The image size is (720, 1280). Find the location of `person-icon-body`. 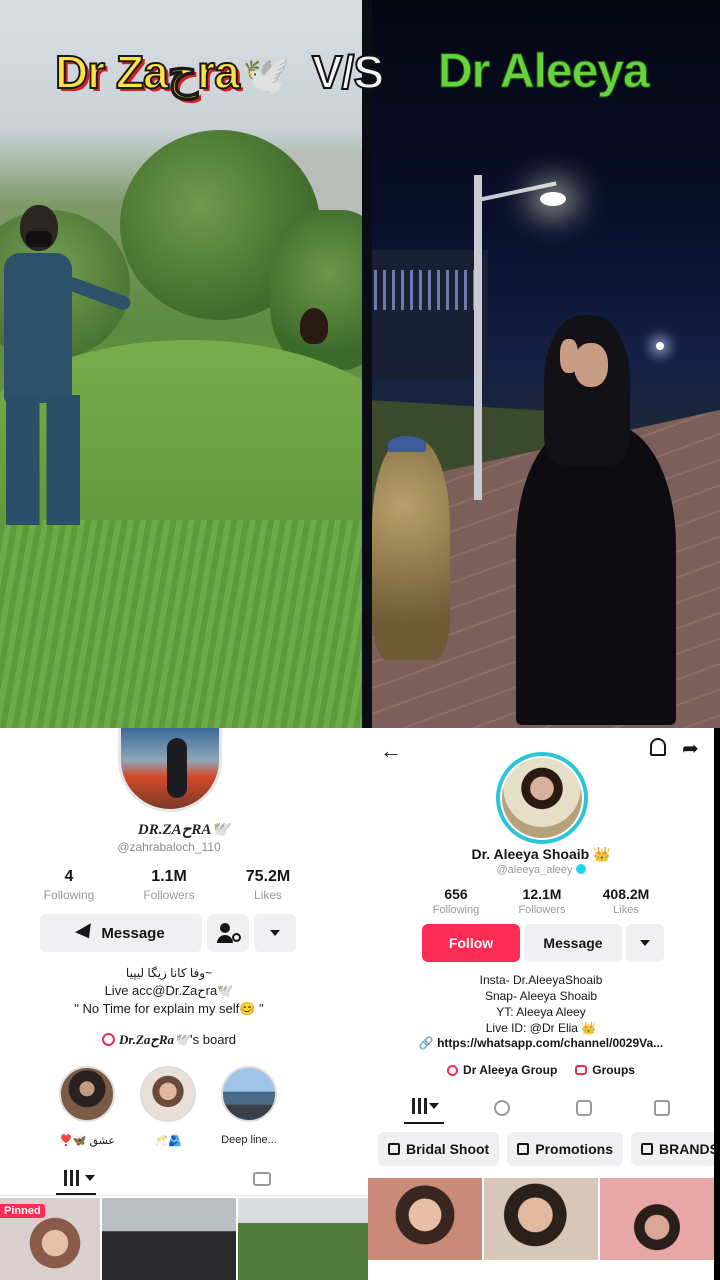

person-icon-body is located at coordinates (225, 939).